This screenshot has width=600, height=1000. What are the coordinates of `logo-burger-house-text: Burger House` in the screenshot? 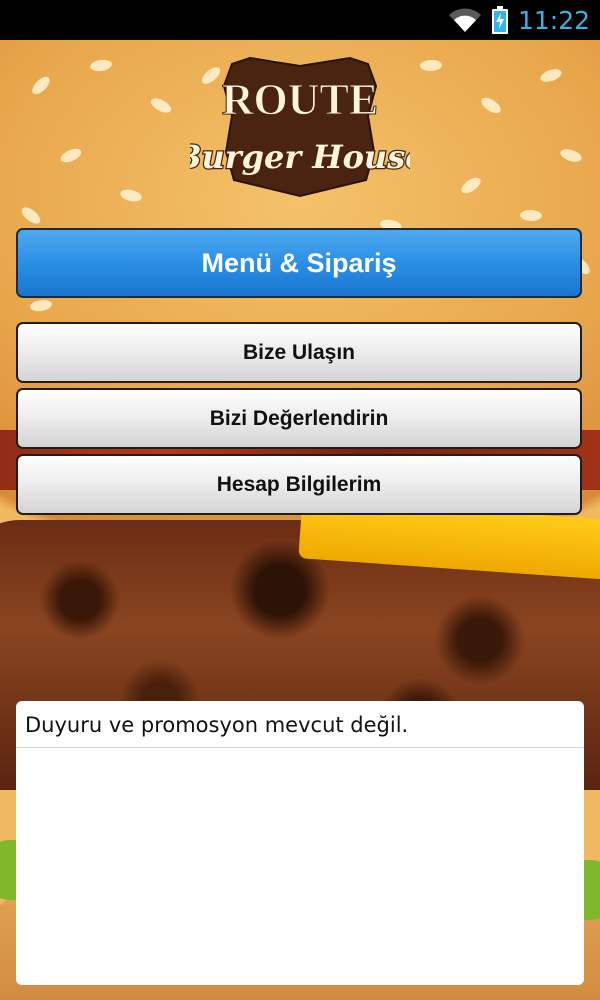 It's located at (300, 157).